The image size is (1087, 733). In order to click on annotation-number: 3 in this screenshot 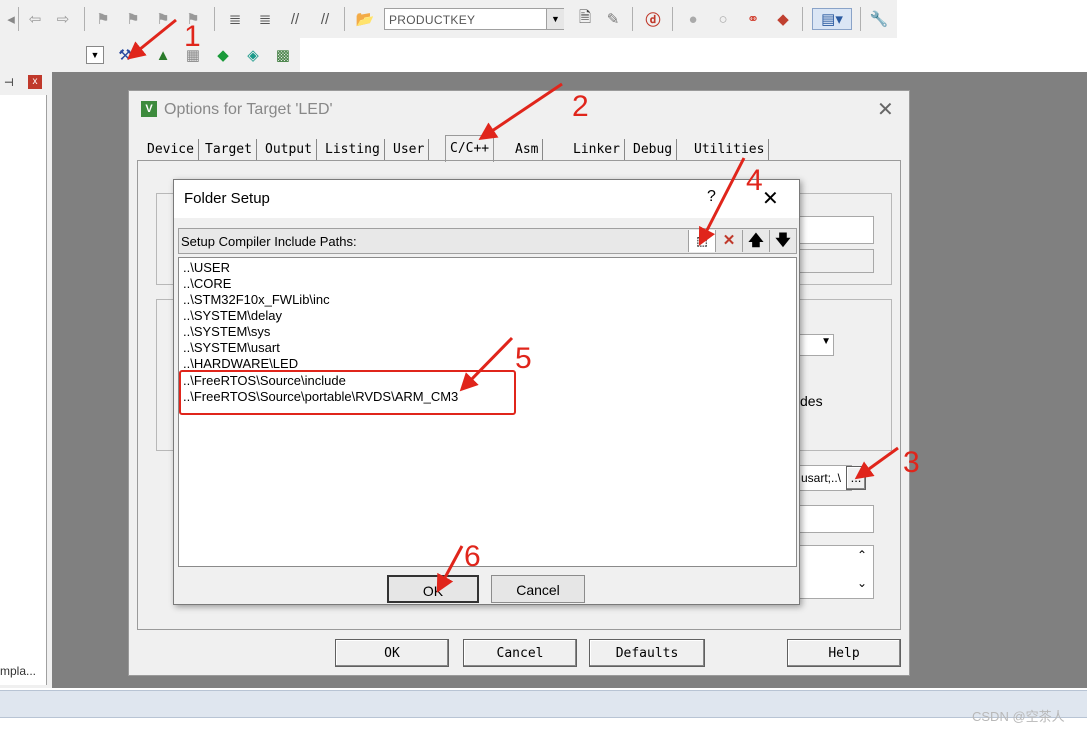, I will do `click(911, 462)`.